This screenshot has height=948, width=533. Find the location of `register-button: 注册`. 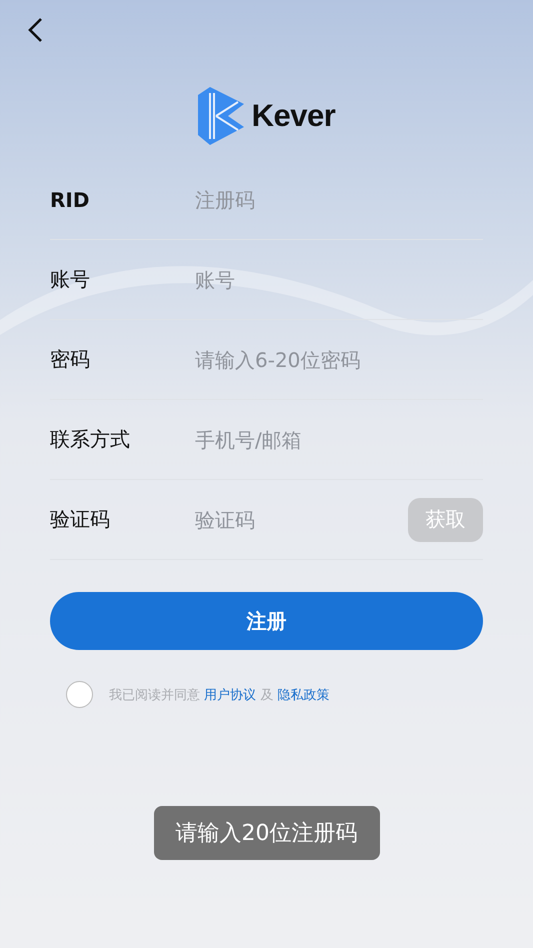

register-button: 注册 is located at coordinates (266, 621).